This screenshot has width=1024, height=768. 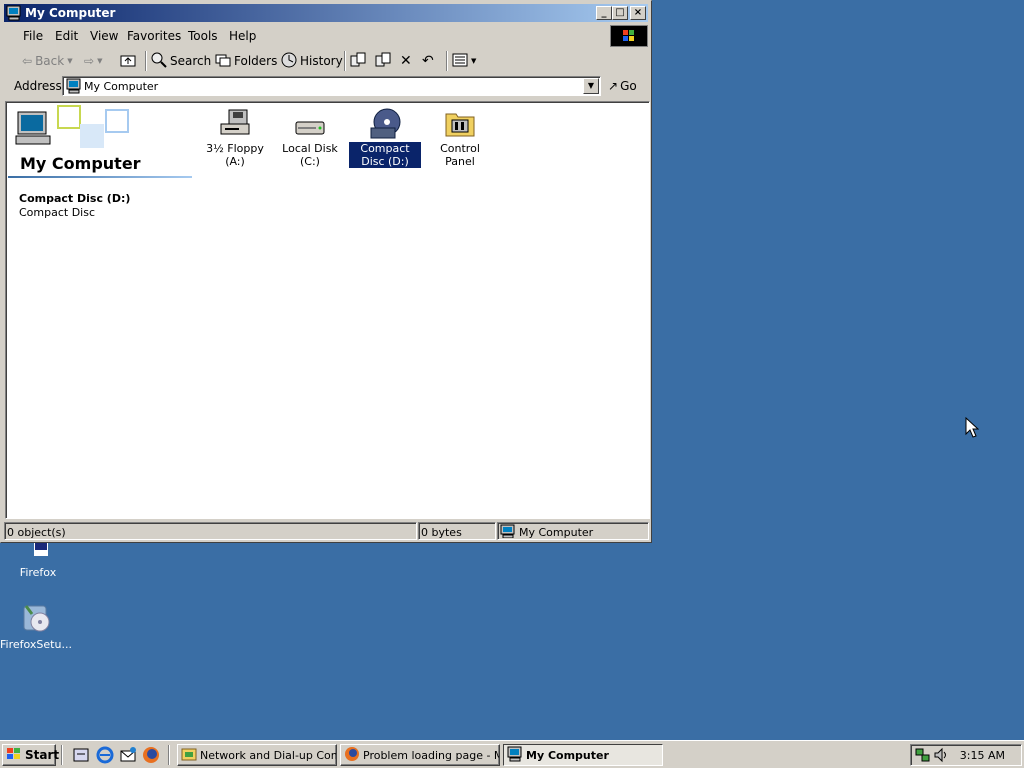 I want to click on address-bar: Address My Computer ▼ ↗ Go, so click(x=326, y=86).